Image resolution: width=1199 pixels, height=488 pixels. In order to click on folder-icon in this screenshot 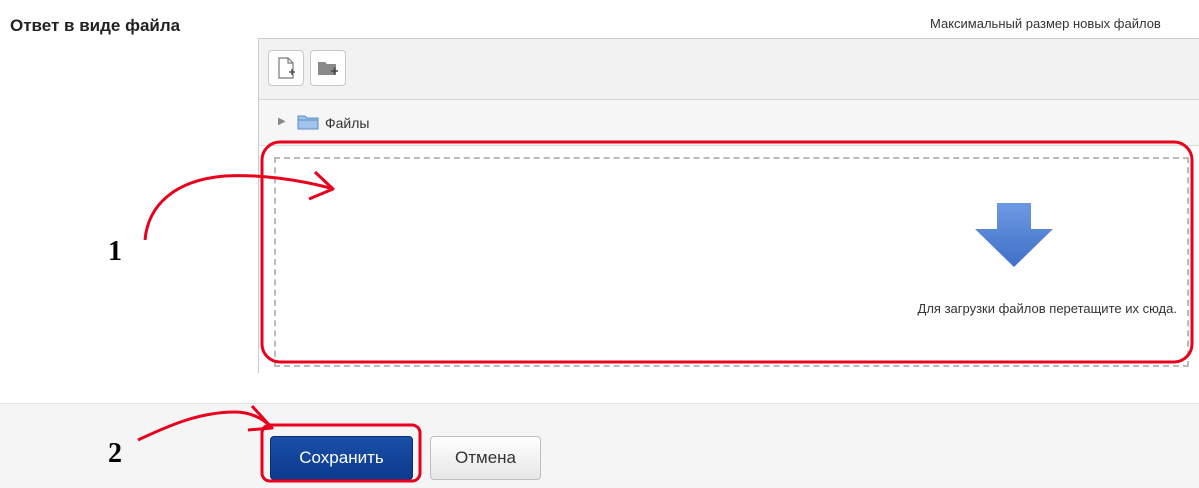, I will do `click(308, 122)`.